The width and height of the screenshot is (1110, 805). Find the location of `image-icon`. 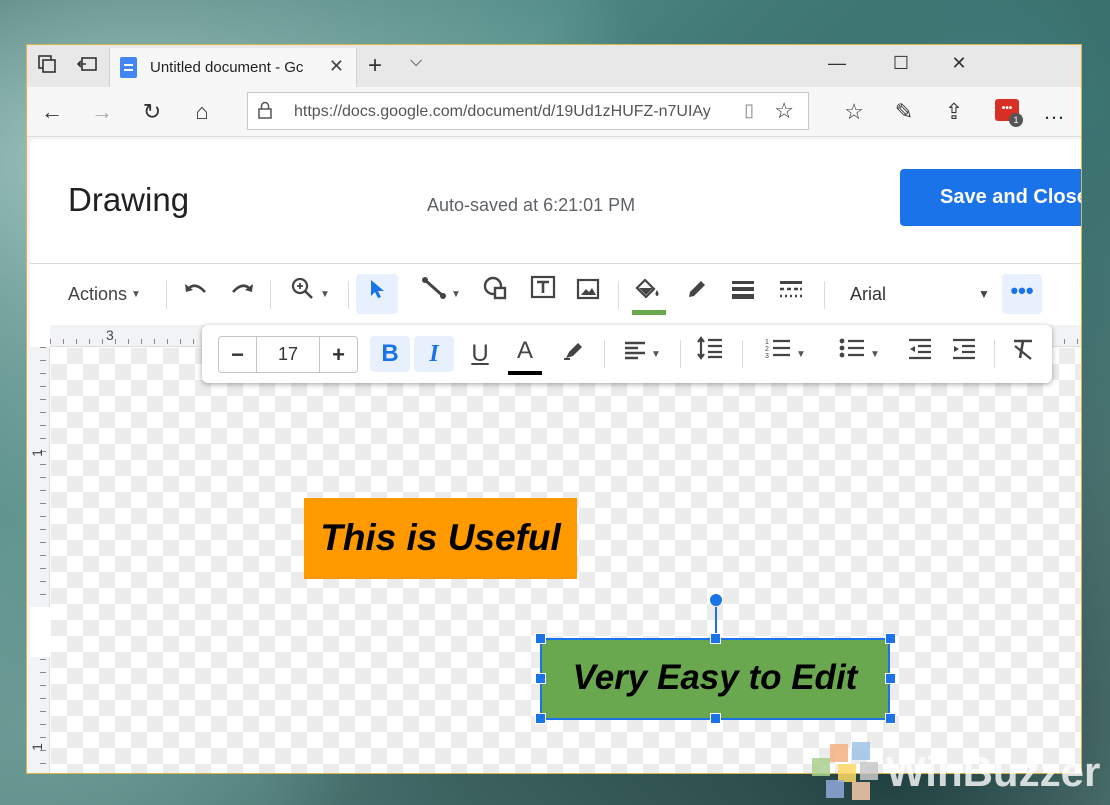

image-icon is located at coordinates (588, 294).